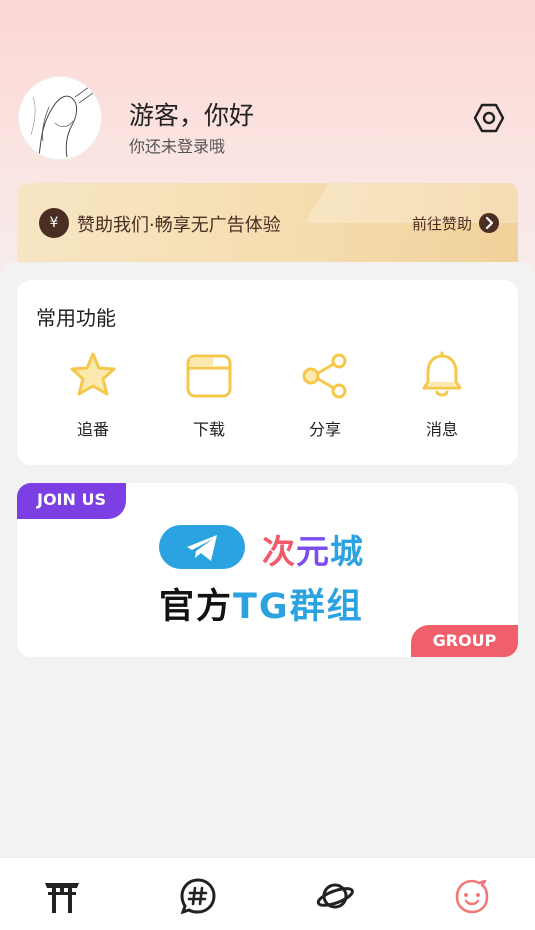 Image resolution: width=535 pixels, height=930 pixels. What do you see at coordinates (267, 893) in the screenshot?
I see `bottom-tab-bar` at bounding box center [267, 893].